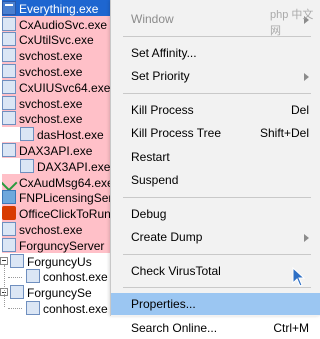 This screenshot has height=339, width=320. I want to click on menu-item-debug: Debug, so click(215, 214).